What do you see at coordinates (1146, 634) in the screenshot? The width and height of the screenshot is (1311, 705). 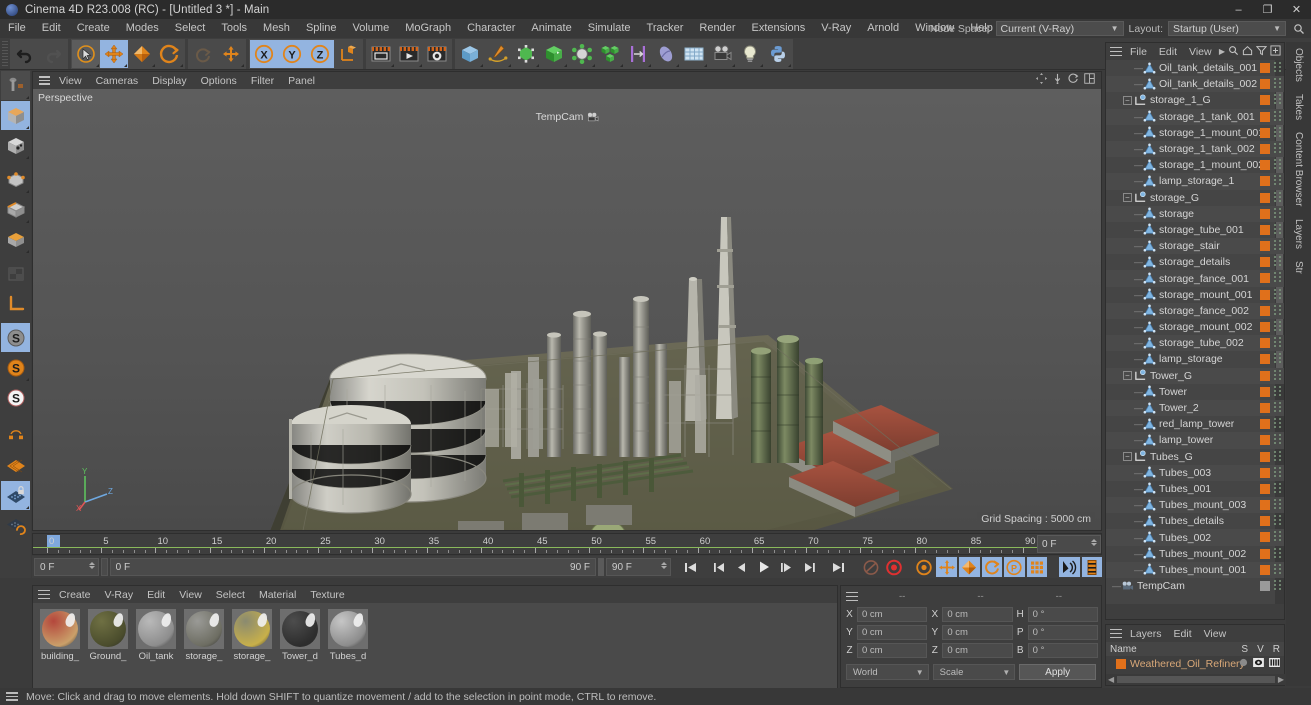 I see `layer-menu-layers: Layers` at bounding box center [1146, 634].